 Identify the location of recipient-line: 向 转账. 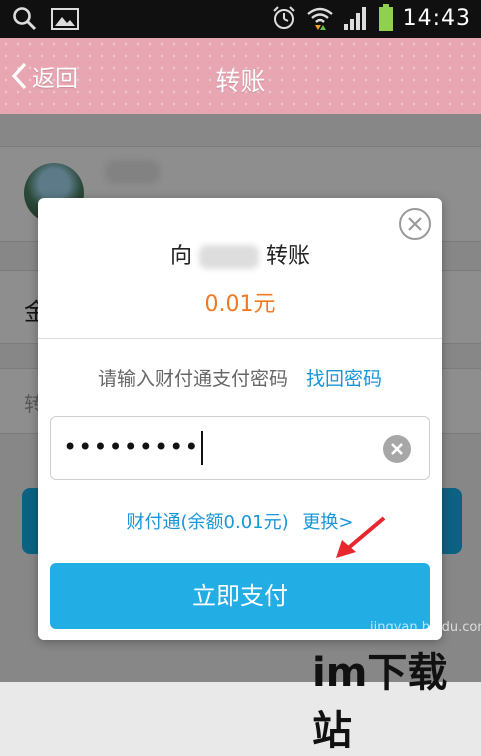
(240, 254).